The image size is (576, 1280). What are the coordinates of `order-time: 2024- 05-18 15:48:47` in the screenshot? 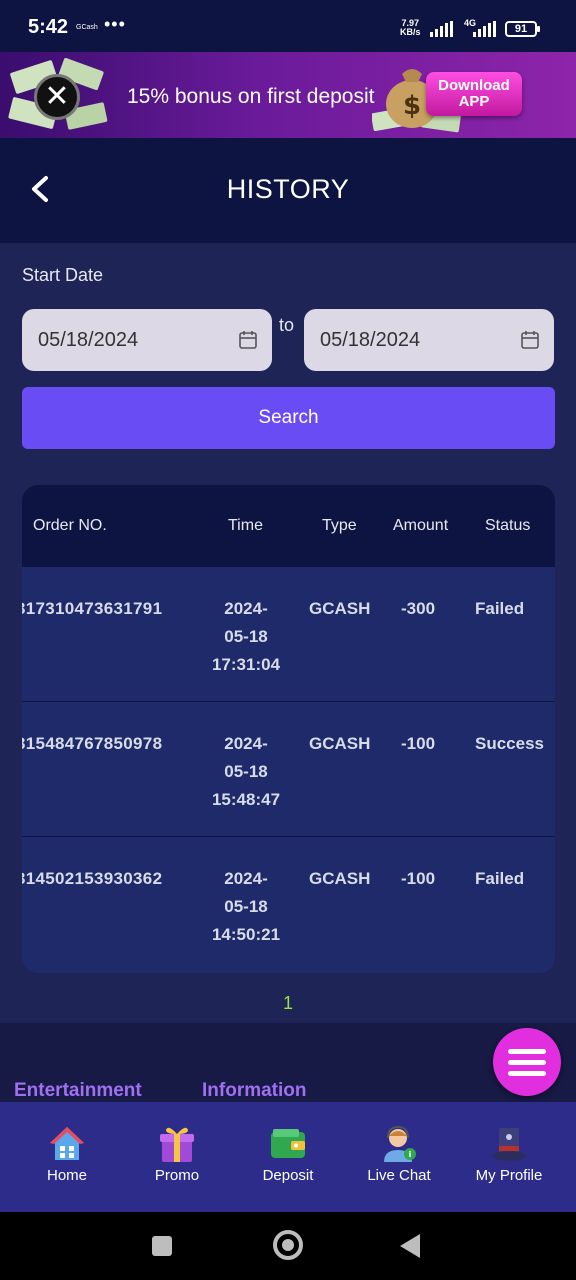 It's located at (246, 772).